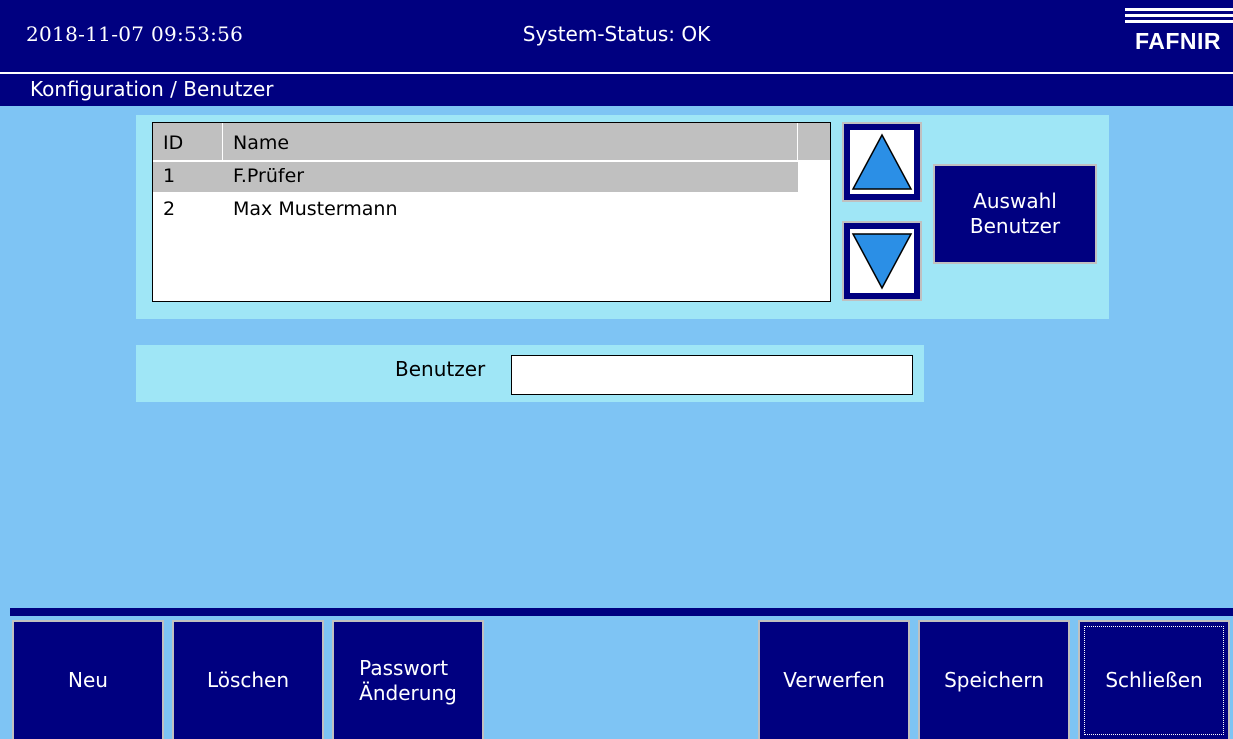  Describe the element at coordinates (169, 209) in the screenshot. I see `user-id: 2` at that location.